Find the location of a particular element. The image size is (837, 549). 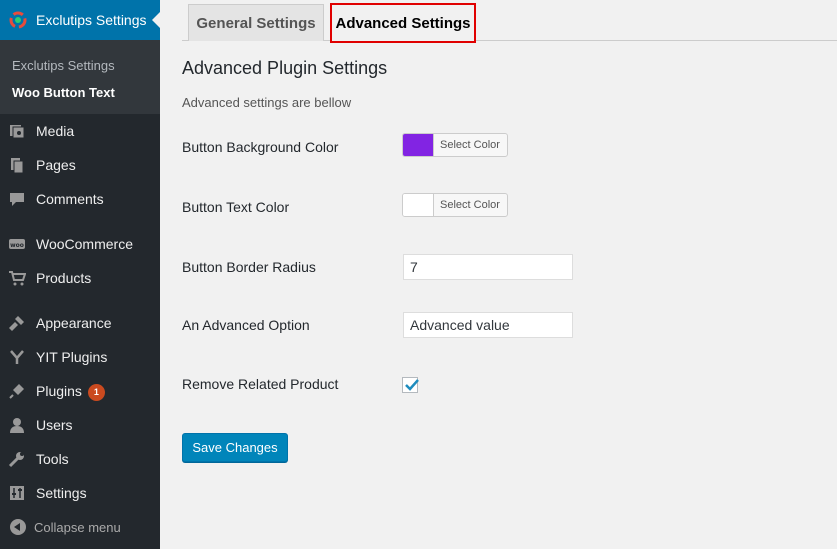

menu-item-users: Users is located at coordinates (80, 425).